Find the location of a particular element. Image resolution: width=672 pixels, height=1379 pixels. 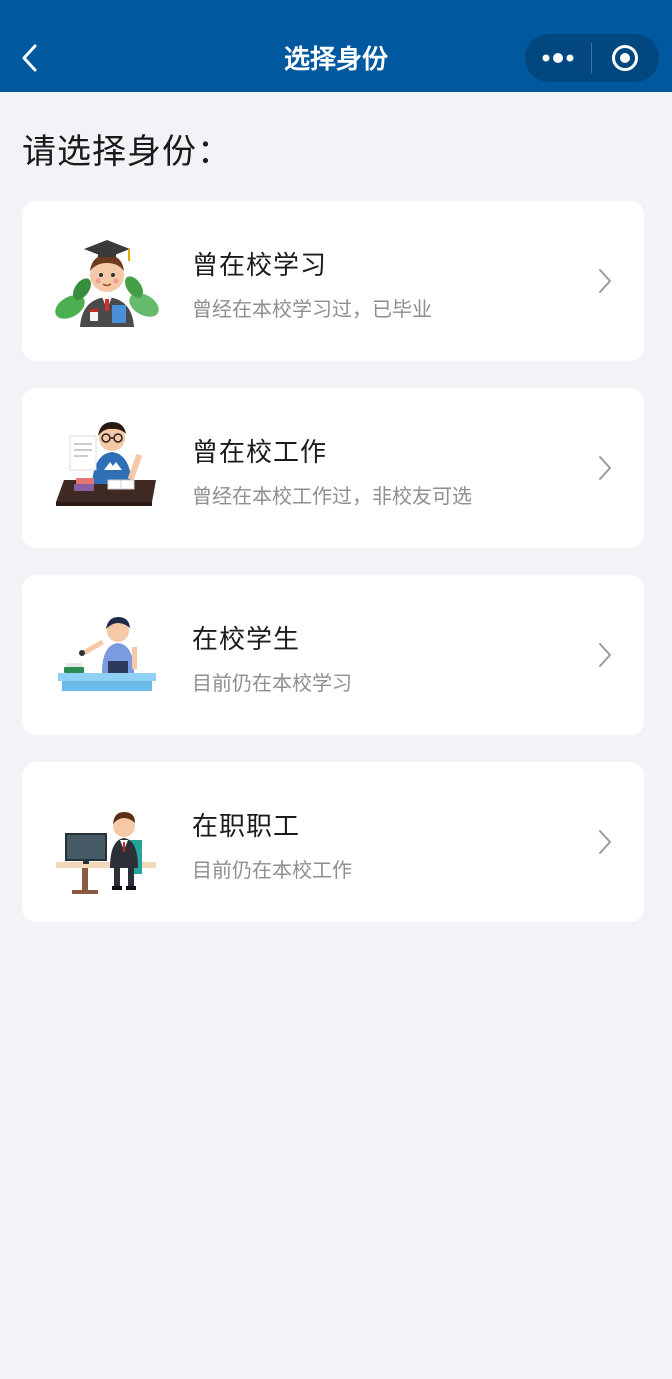

option-subtitle: 目前仍在本校工作 is located at coordinates (272, 870).